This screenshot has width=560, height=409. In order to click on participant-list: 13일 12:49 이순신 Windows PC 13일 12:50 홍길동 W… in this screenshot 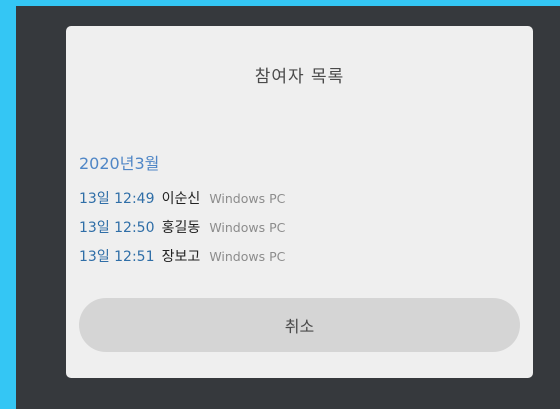, I will do `click(182, 229)`.